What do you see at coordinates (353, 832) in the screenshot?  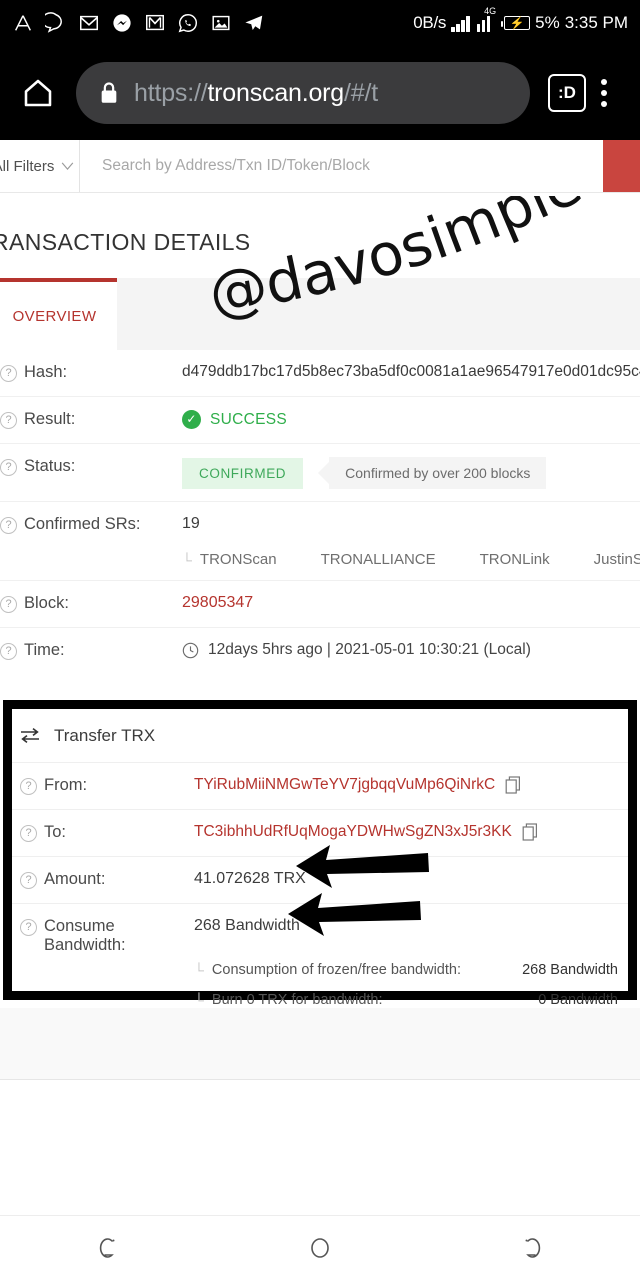 I see `to-address-link: TC3ibhhUdRfUqMogaYDWHwSgZN3xJ5r3KK` at bounding box center [353, 832].